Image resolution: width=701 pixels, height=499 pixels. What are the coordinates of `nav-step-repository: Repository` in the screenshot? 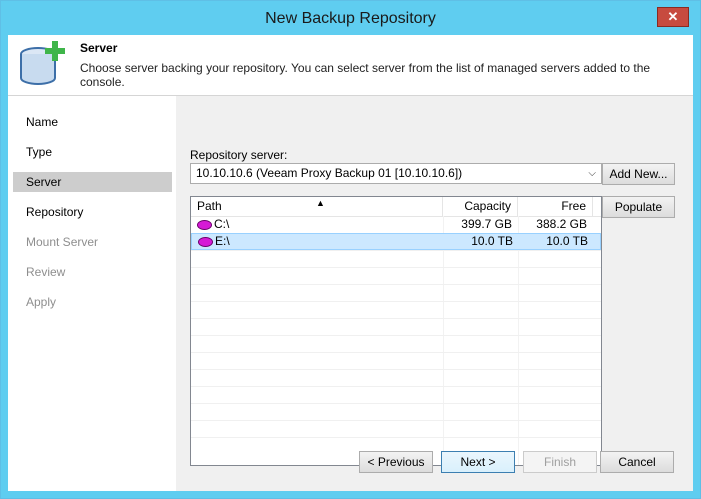 It's located at (92, 212).